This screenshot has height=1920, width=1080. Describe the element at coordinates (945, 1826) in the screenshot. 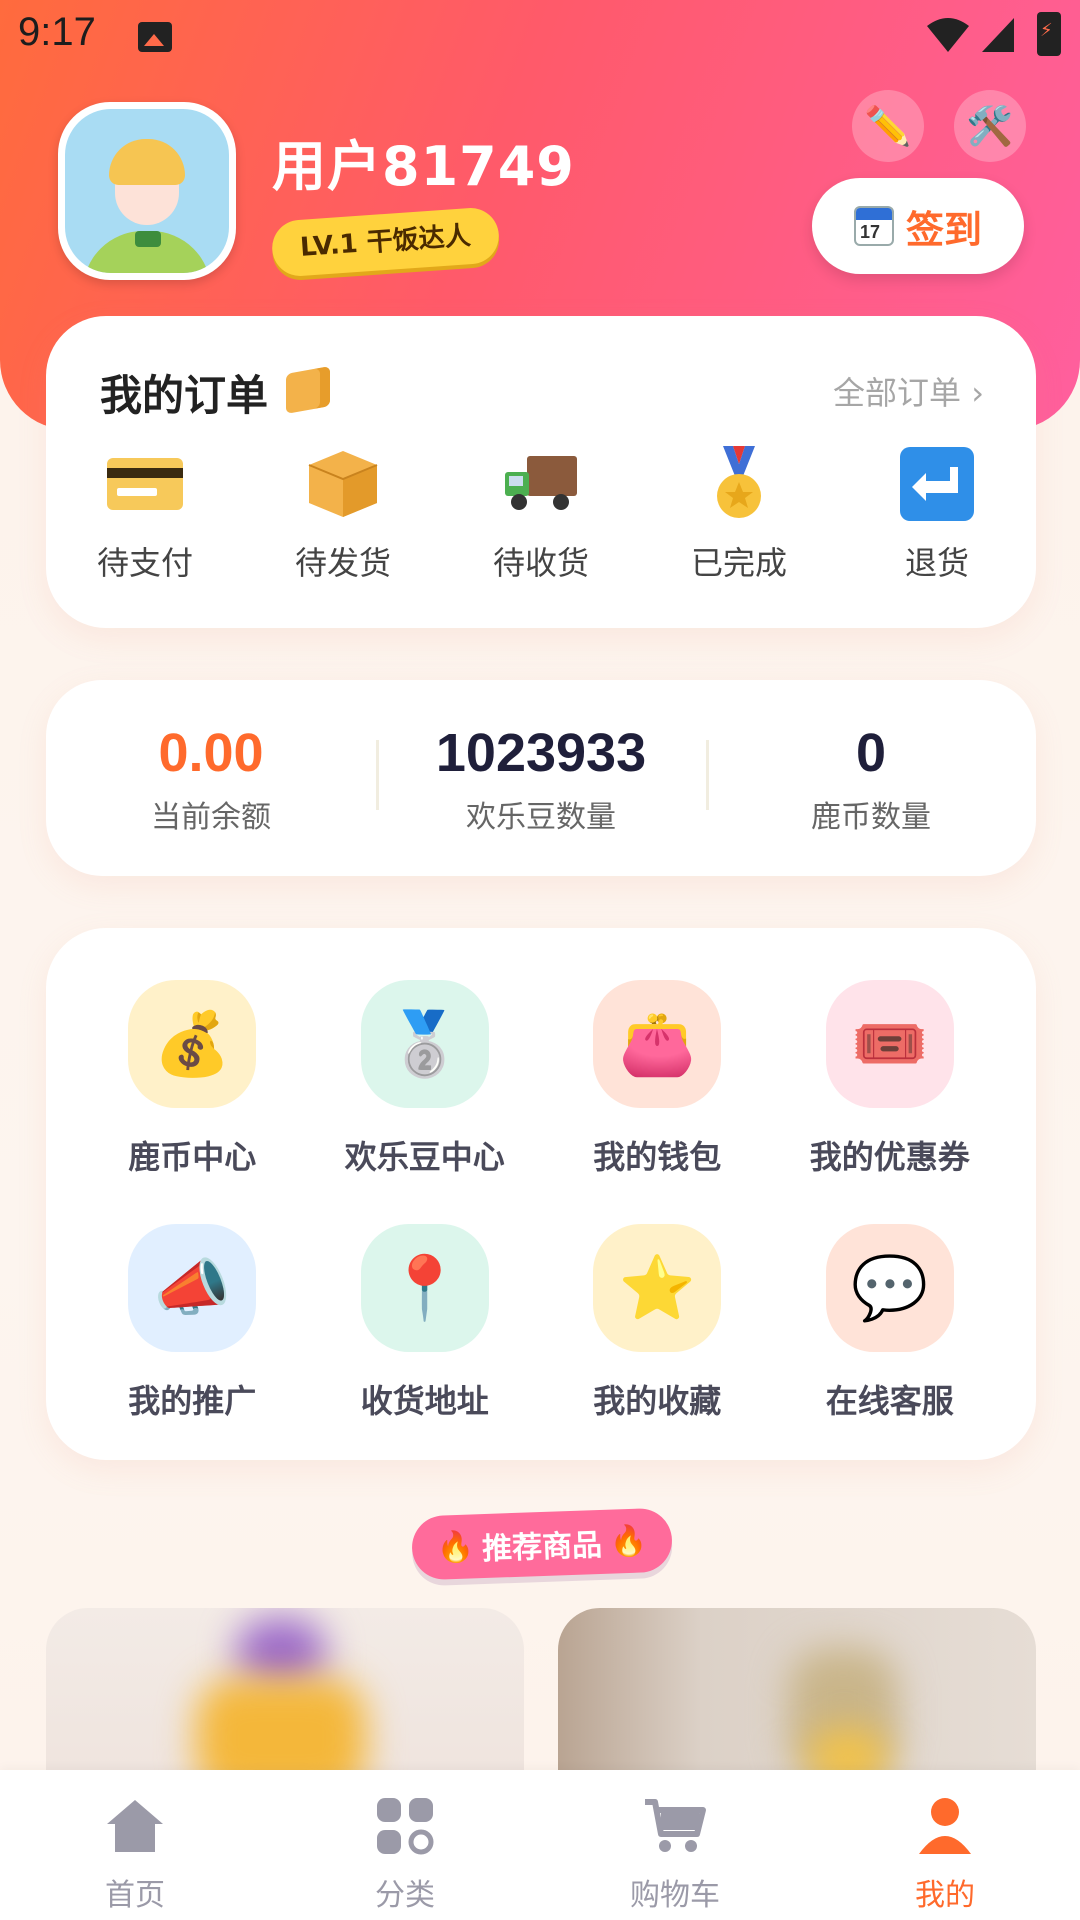

I see `user-icon` at that location.